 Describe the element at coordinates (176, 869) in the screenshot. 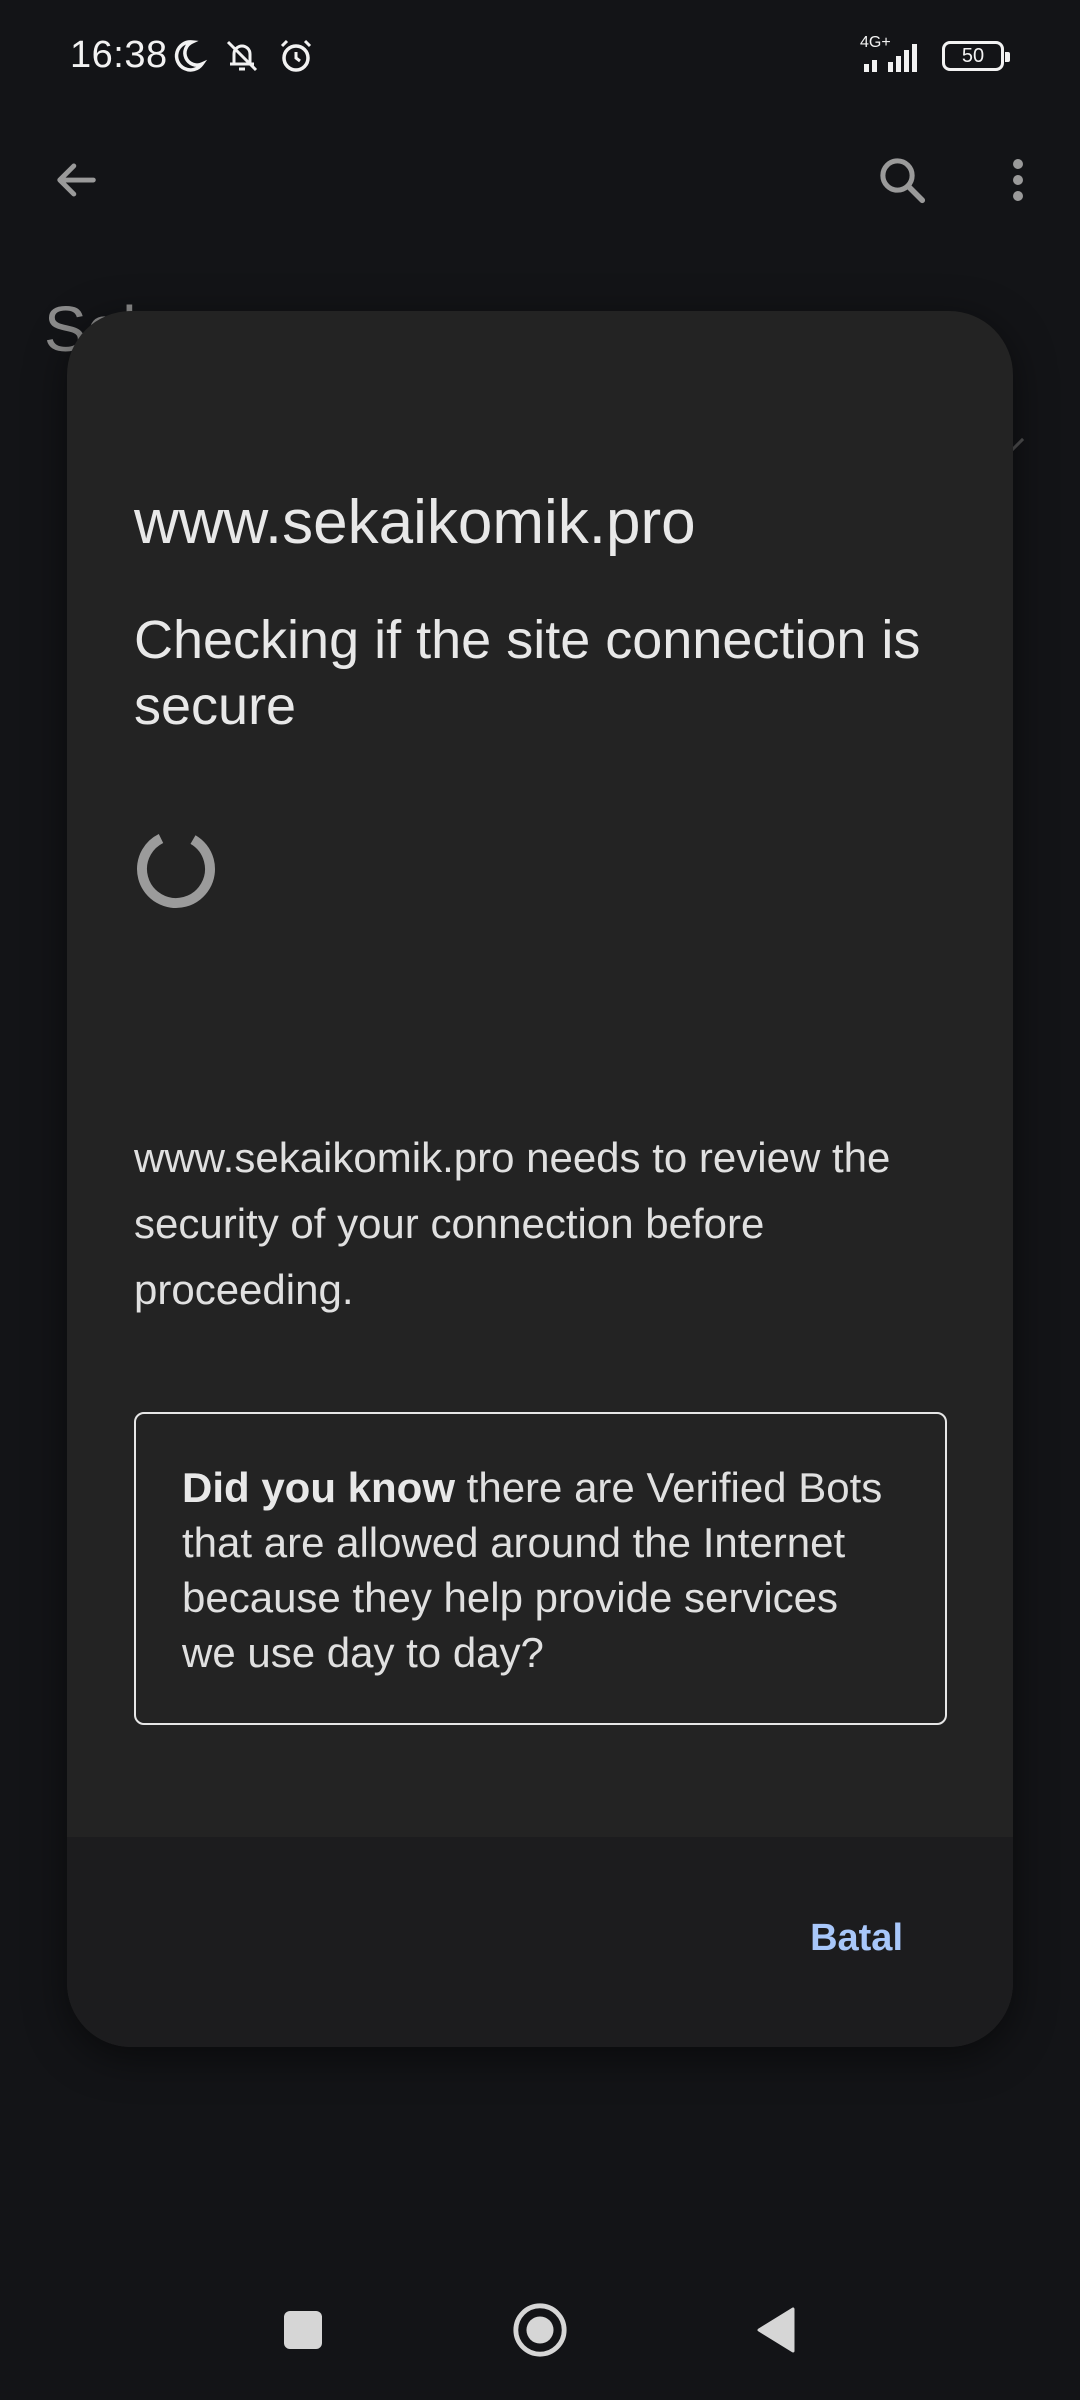

I see `loading-spinner-icon` at that location.